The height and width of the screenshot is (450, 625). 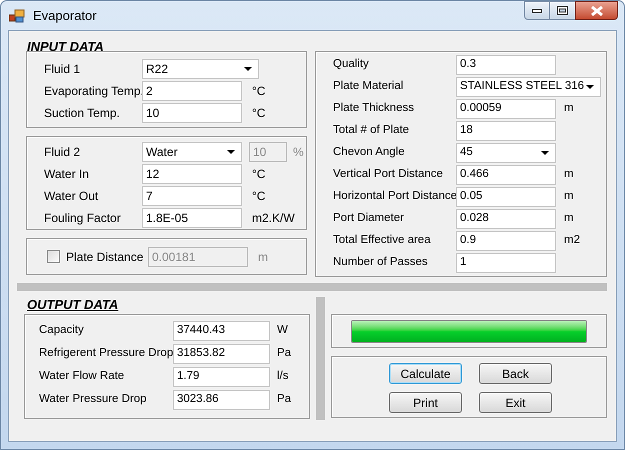 What do you see at coordinates (506, 197) in the screenshot?
I see `input-field: 0.05` at bounding box center [506, 197].